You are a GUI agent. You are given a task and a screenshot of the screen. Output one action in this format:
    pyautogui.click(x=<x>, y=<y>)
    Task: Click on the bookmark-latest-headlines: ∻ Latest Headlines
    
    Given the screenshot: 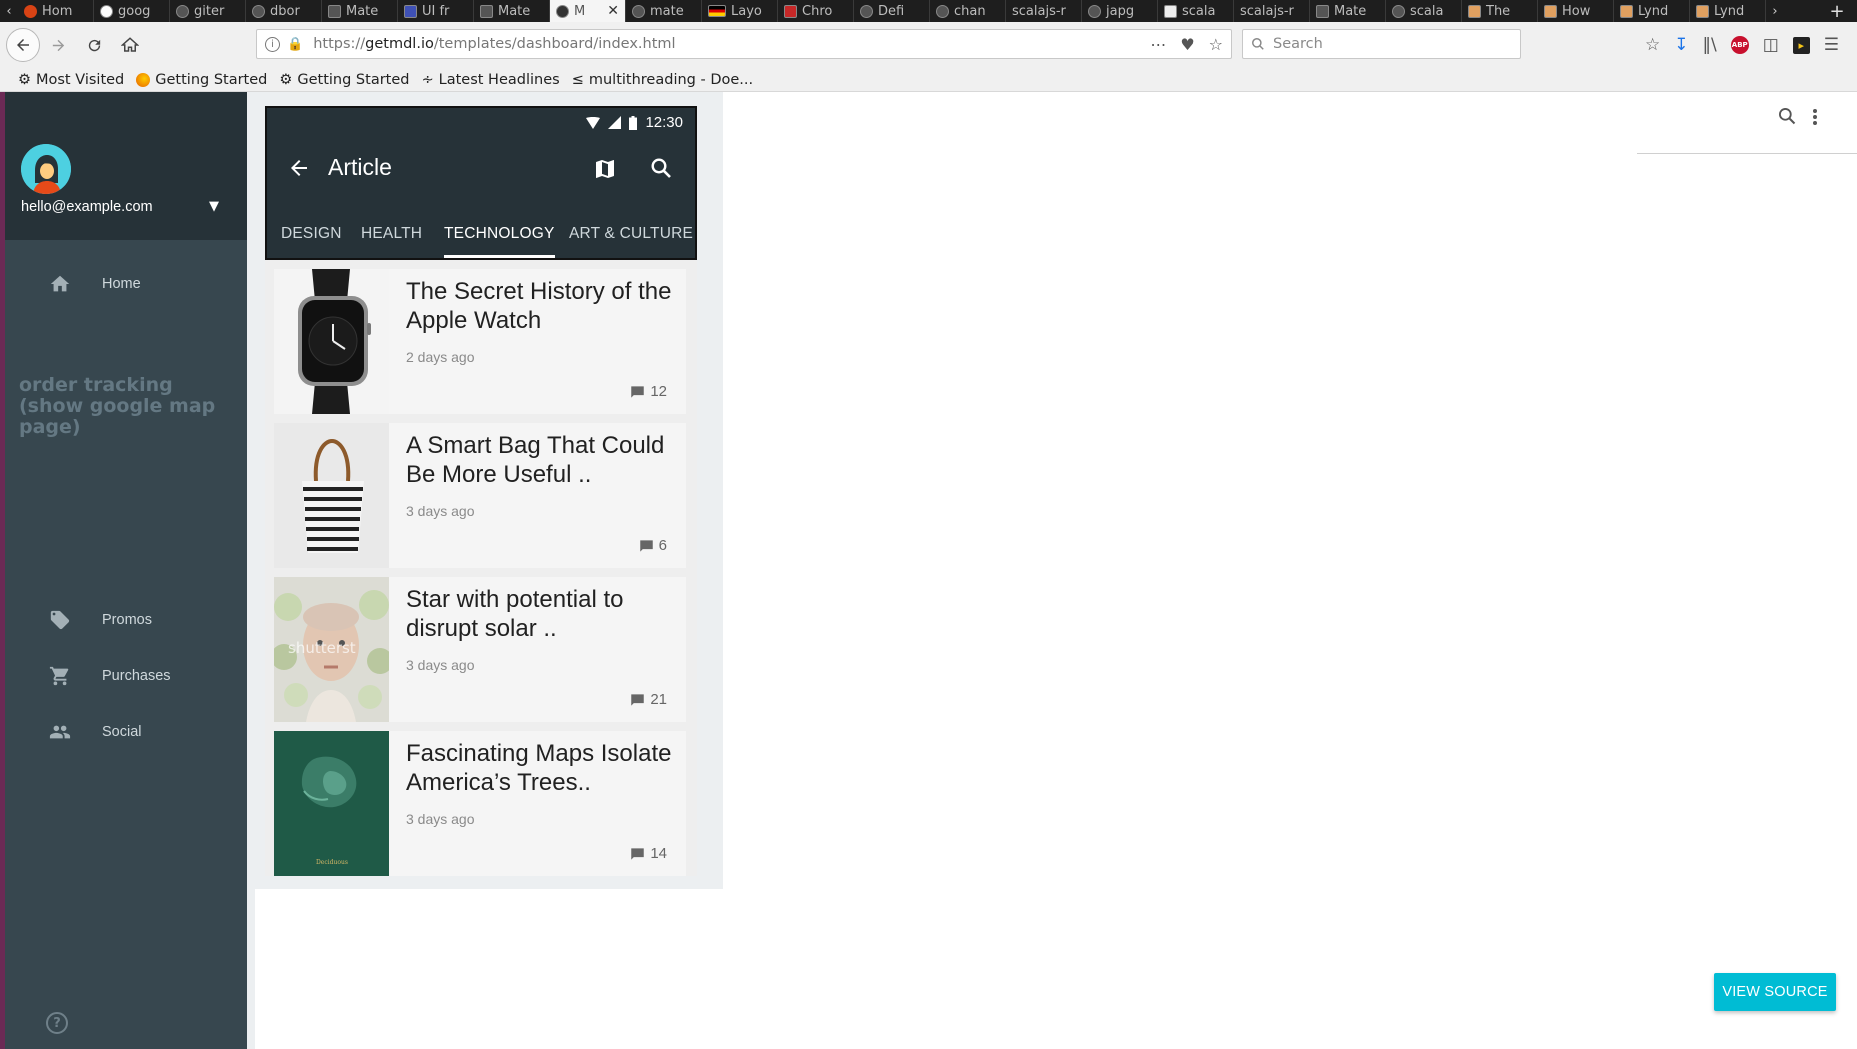 What is the action you would take?
    pyautogui.click(x=490, y=80)
    